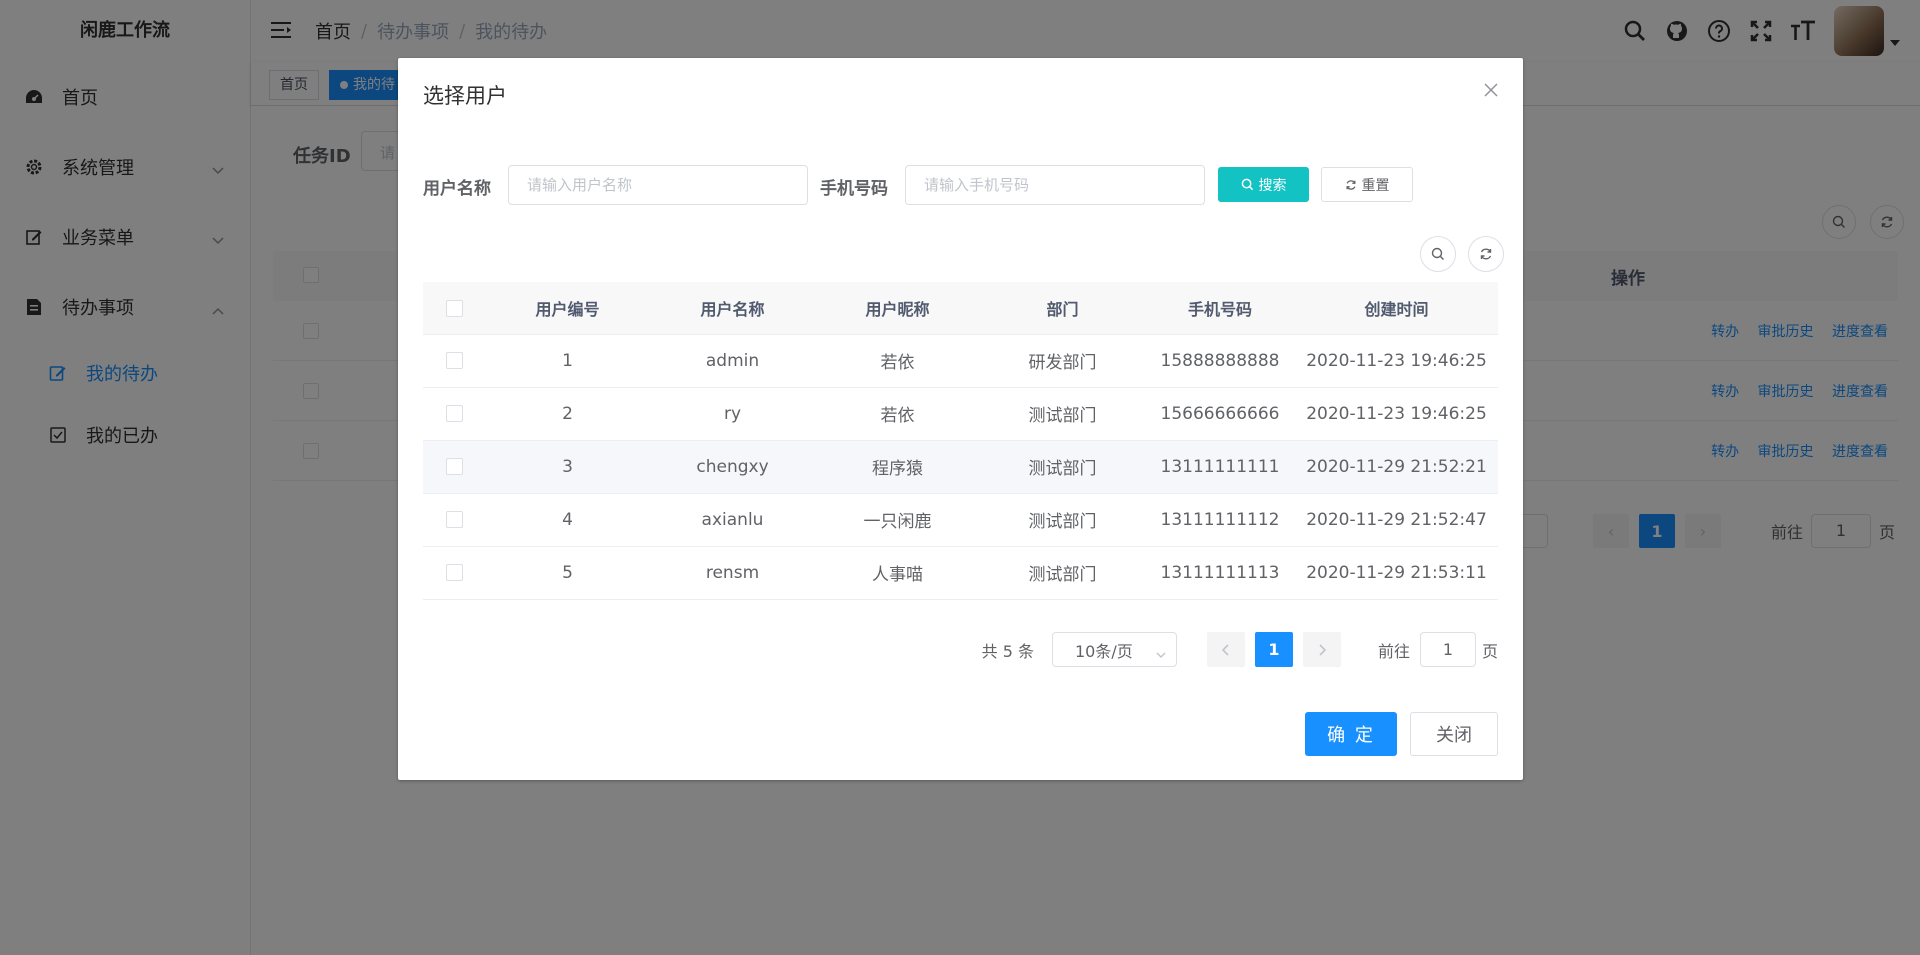 The height and width of the screenshot is (955, 1920). Describe the element at coordinates (897, 308) in the screenshot. I see `column-header: 用户昵称` at that location.